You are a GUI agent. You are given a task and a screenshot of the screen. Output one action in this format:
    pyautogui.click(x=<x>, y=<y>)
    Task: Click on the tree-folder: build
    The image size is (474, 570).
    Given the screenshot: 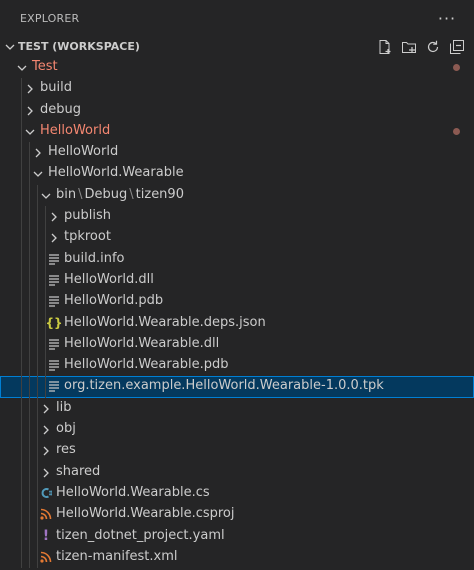 What is the action you would take?
    pyautogui.click(x=237, y=89)
    